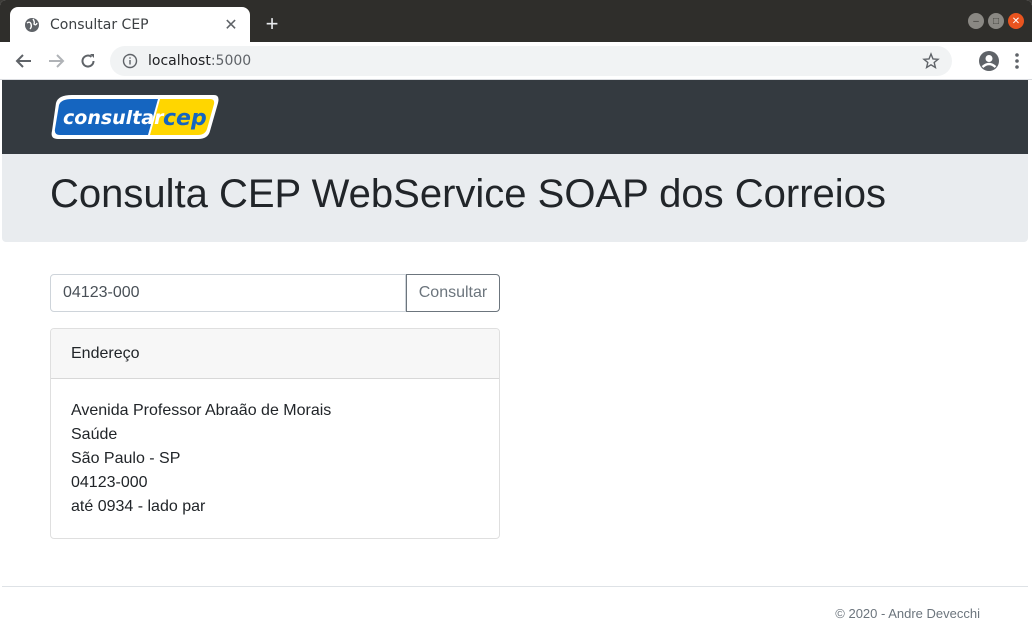 The image size is (1032, 644). What do you see at coordinates (989, 61) in the screenshot?
I see `account-icon` at bounding box center [989, 61].